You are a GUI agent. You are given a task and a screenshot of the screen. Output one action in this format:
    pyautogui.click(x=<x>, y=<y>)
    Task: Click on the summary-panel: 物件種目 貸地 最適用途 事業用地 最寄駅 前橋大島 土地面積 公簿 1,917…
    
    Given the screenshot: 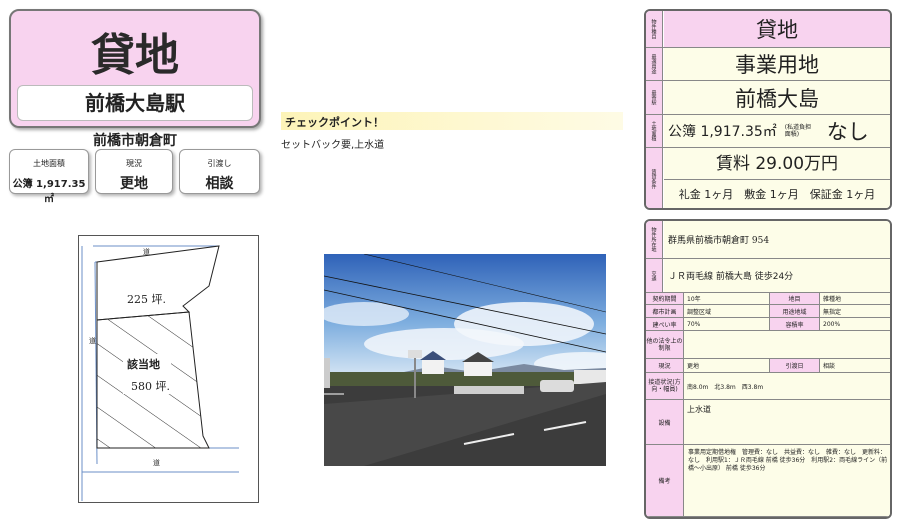 What is the action you would take?
    pyautogui.click(x=768, y=109)
    